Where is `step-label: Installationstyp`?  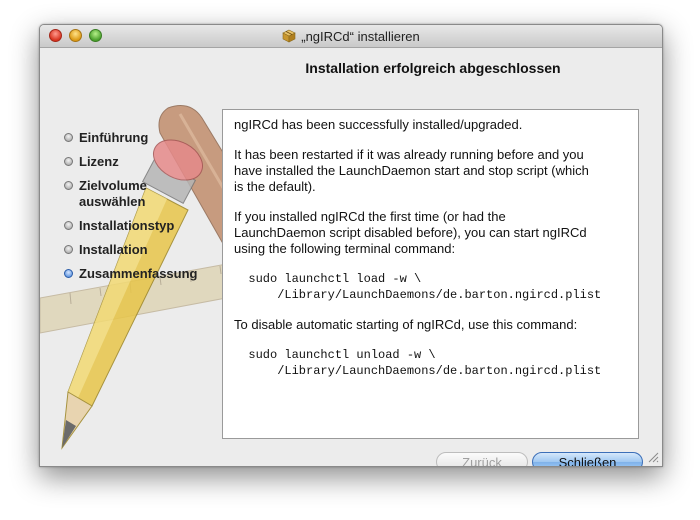
step-label: Installationstyp is located at coordinates (127, 225).